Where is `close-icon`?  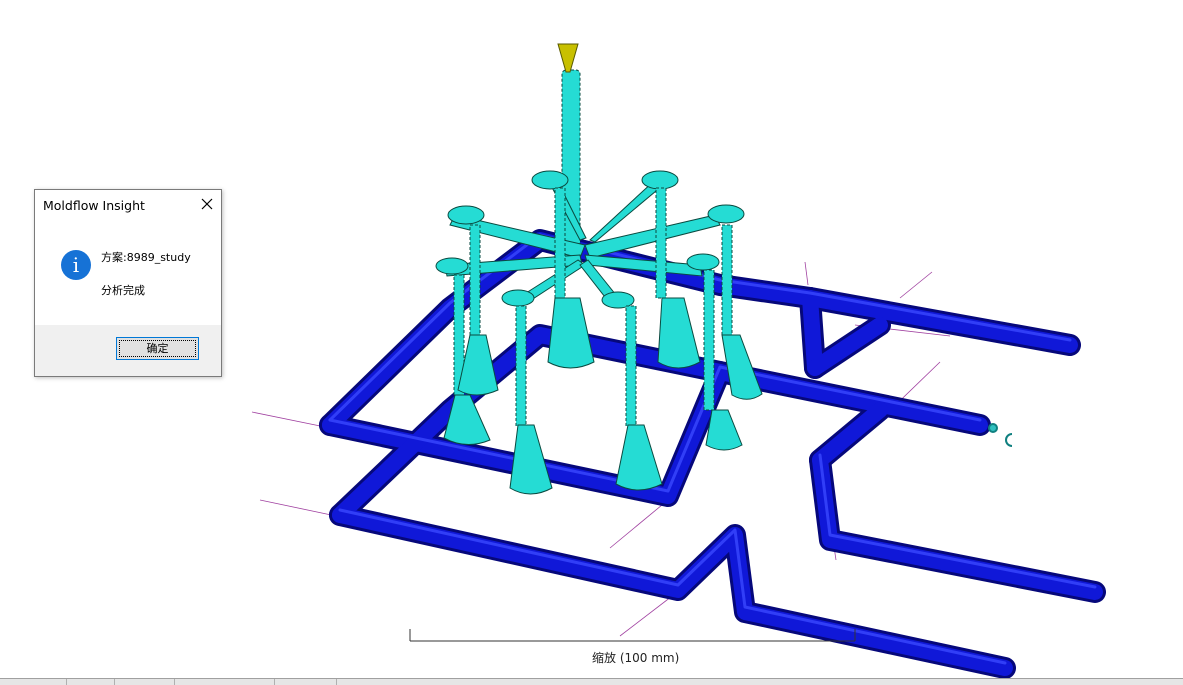 close-icon is located at coordinates (207, 204).